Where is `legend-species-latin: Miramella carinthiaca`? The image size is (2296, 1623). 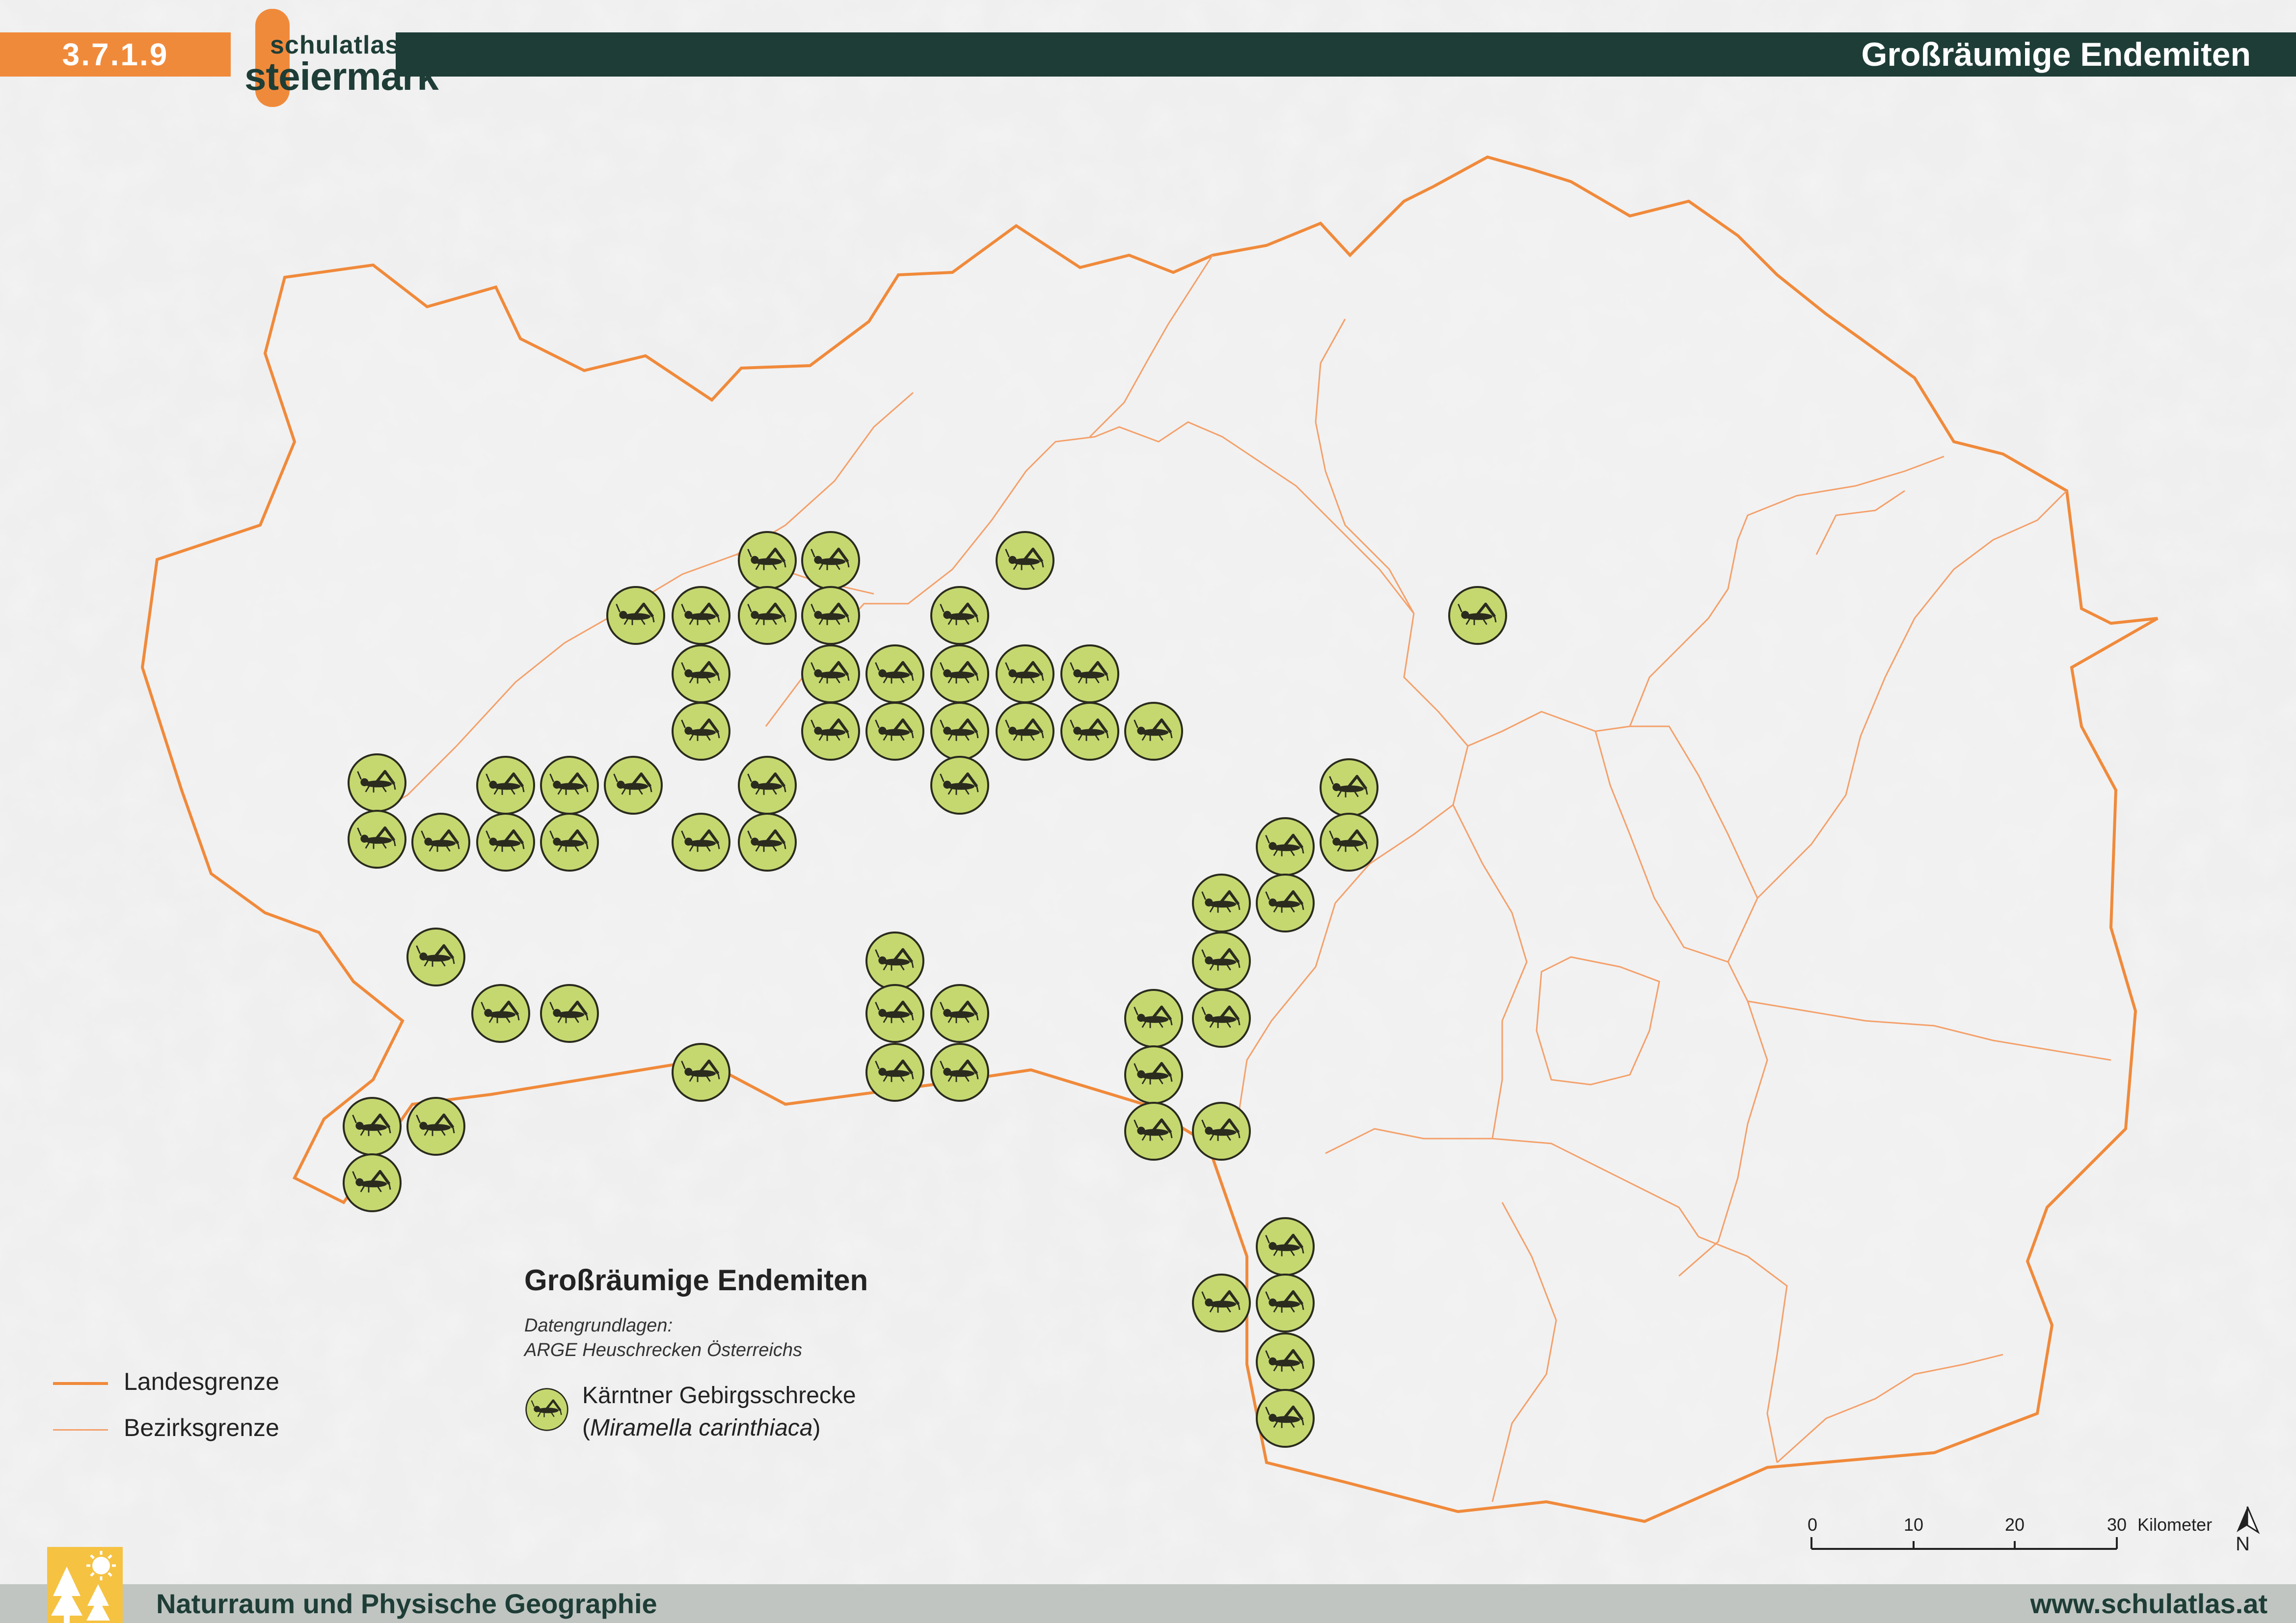
legend-species-latin: Miramella carinthiaca is located at coordinates (701, 1428).